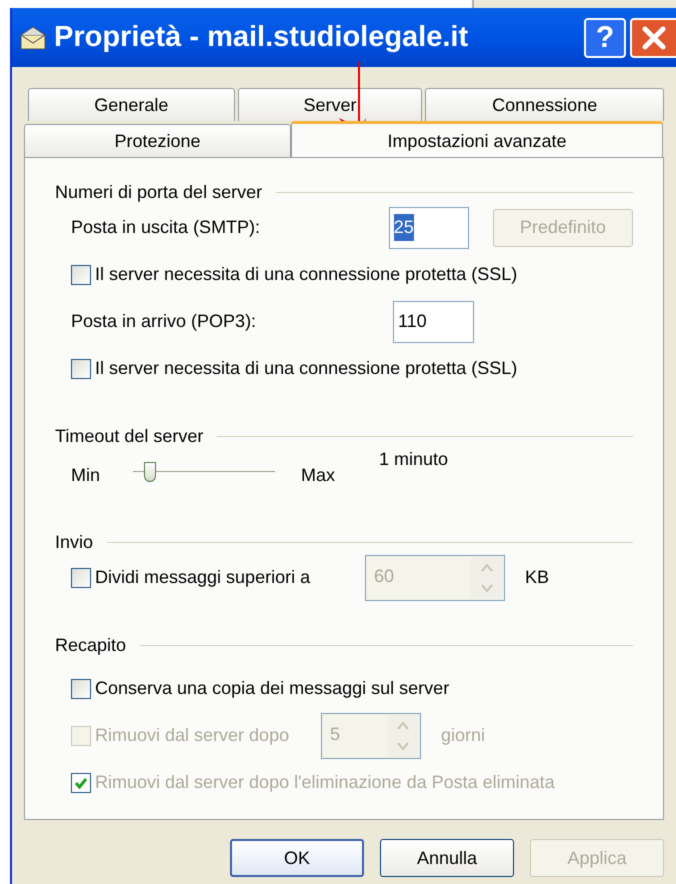  What do you see at coordinates (477, 139) in the screenshot?
I see `tab: Impostazioni avanzate` at bounding box center [477, 139].